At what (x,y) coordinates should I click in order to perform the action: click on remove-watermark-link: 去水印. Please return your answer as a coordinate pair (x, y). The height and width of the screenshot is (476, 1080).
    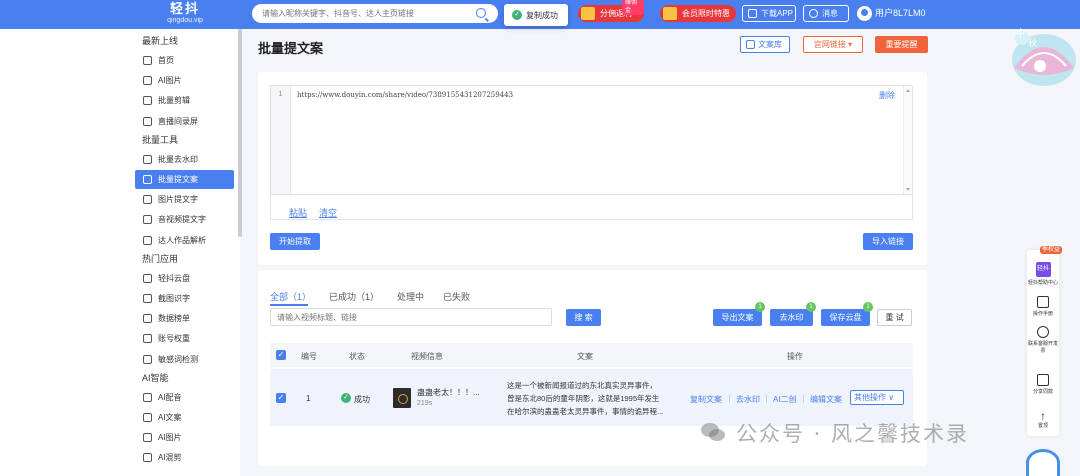
    Looking at the image, I should click on (748, 399).